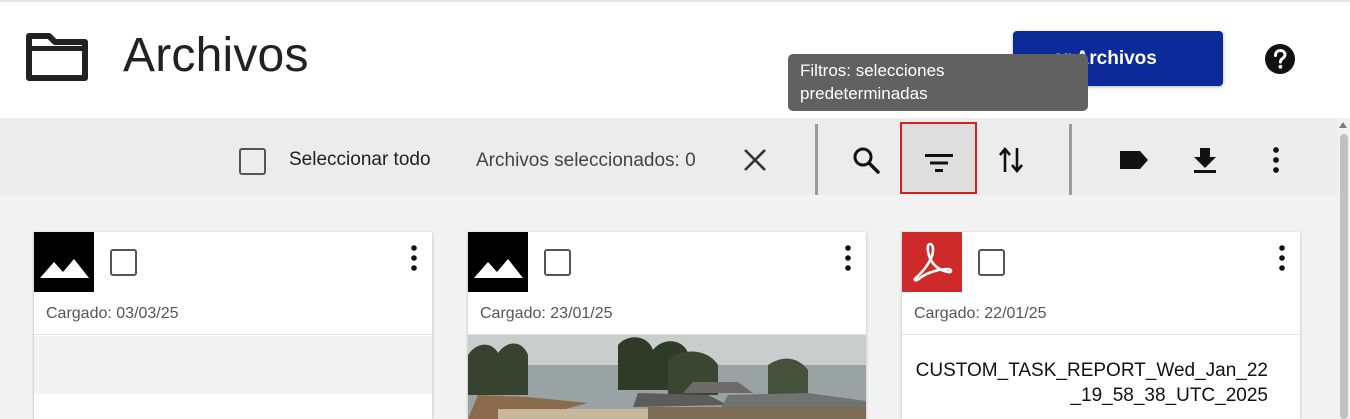  Describe the element at coordinates (667, 283) in the screenshot. I see `card-header: Cargado: 23/01/25` at that location.